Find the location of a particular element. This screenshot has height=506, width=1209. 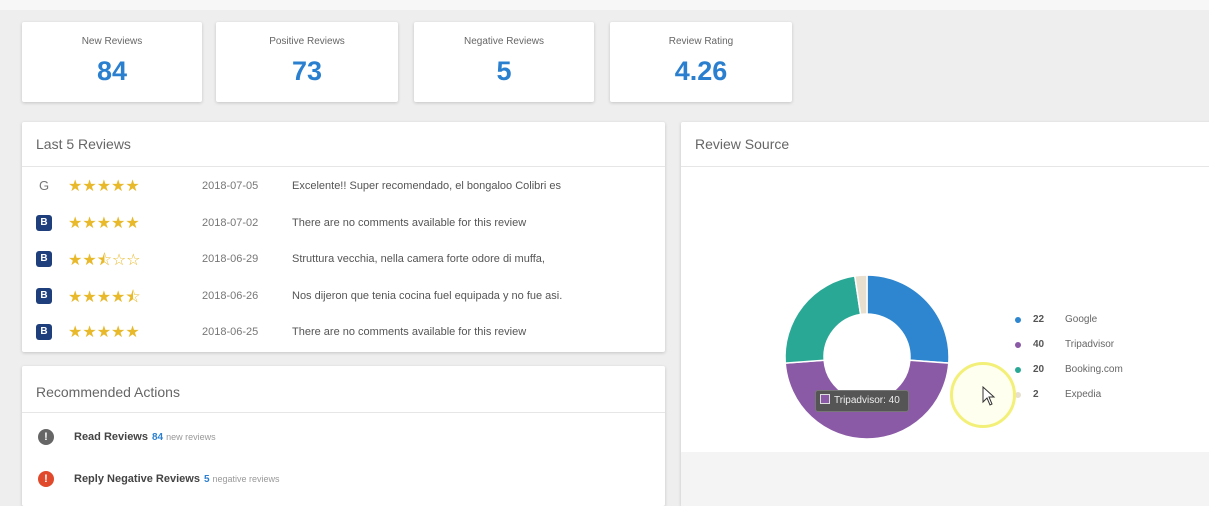

action-text: Reply Negative Reviews 5 negative reviews is located at coordinates (177, 479).